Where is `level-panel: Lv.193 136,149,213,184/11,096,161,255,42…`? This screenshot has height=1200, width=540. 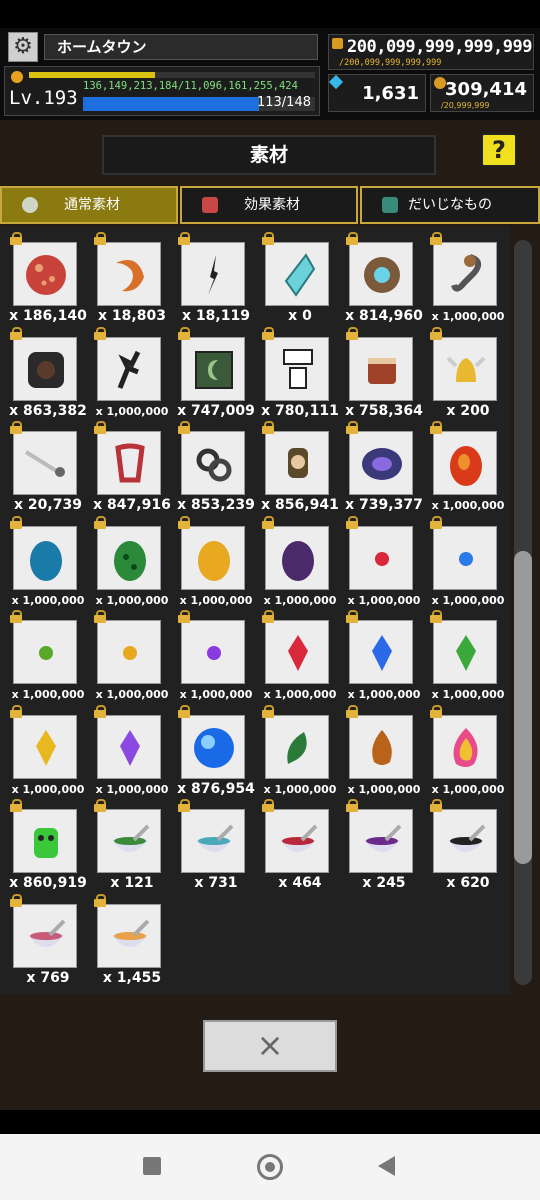
level-panel: Lv.193 136,149,213,184/11,096,161,255,42… is located at coordinates (162, 91).